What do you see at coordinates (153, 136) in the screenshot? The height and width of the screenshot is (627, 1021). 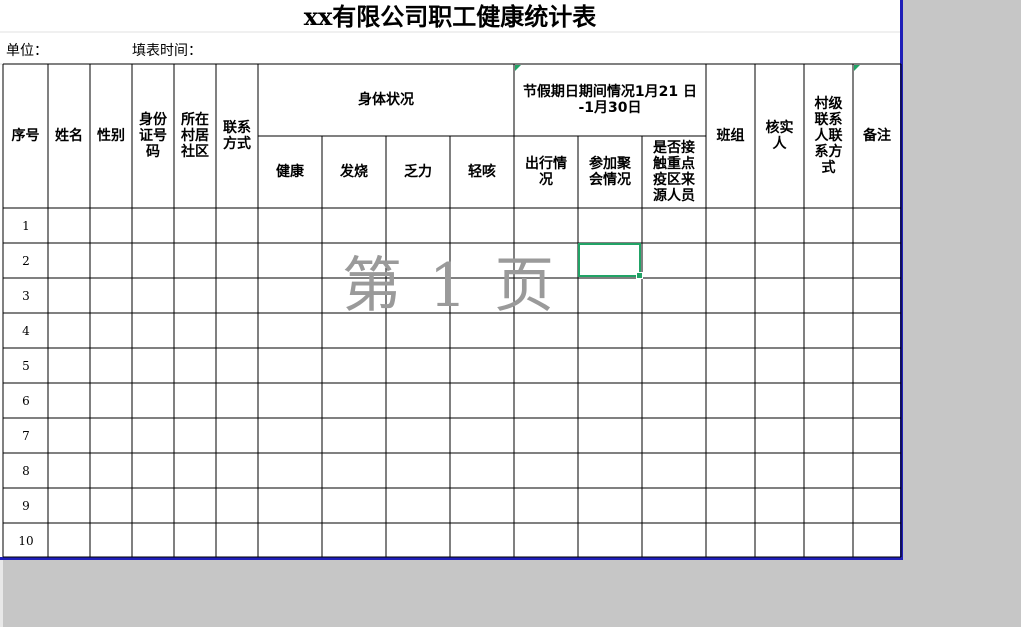 I see `header-id-number: 身份 证号 码` at bounding box center [153, 136].